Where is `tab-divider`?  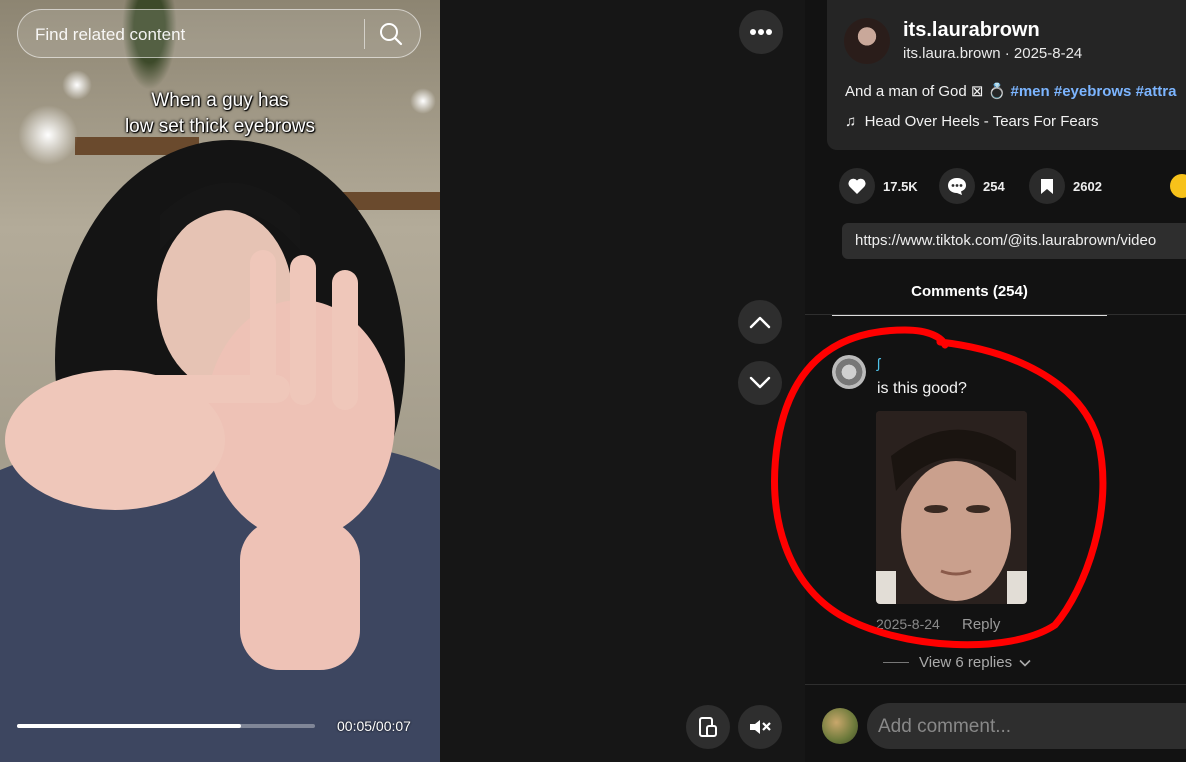 tab-divider is located at coordinates (995, 314).